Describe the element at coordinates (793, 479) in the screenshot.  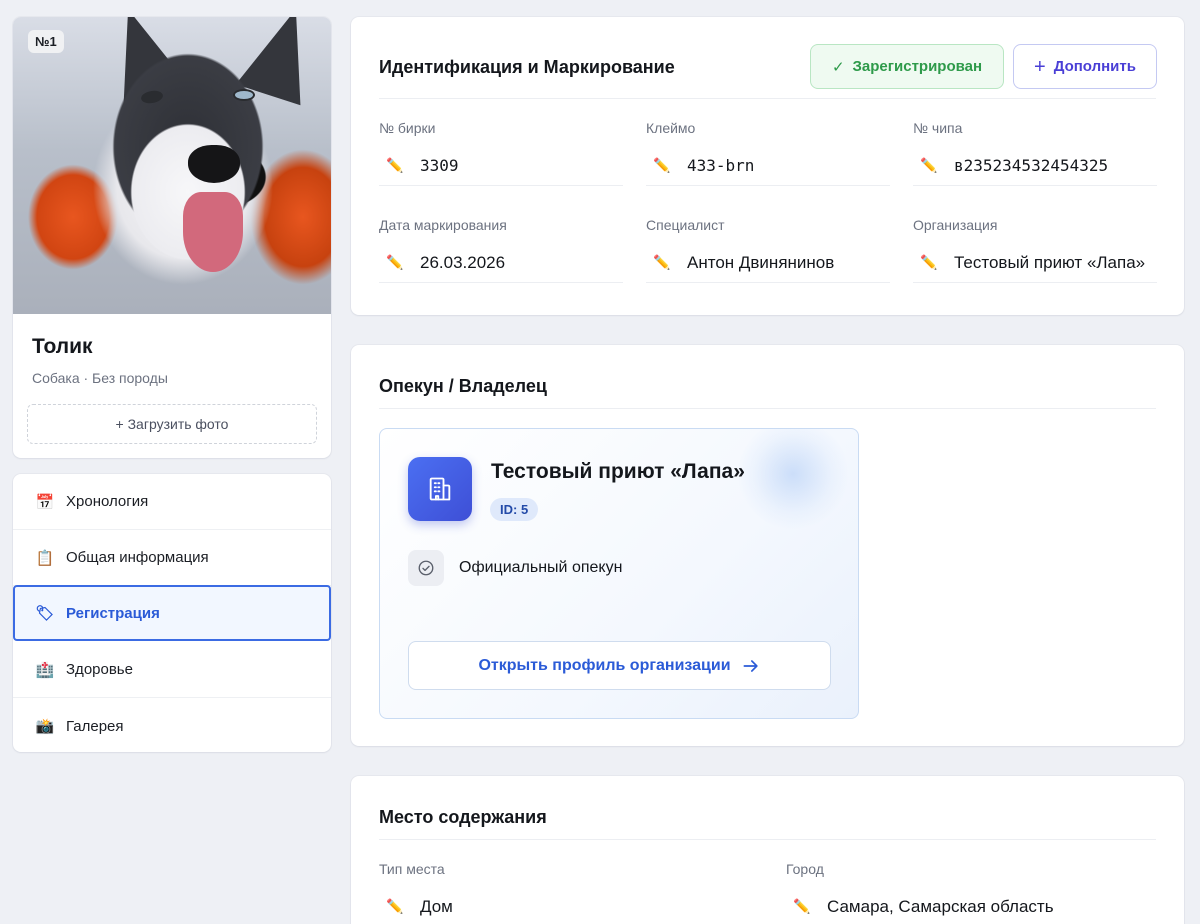
I see `decorative-glow` at that location.